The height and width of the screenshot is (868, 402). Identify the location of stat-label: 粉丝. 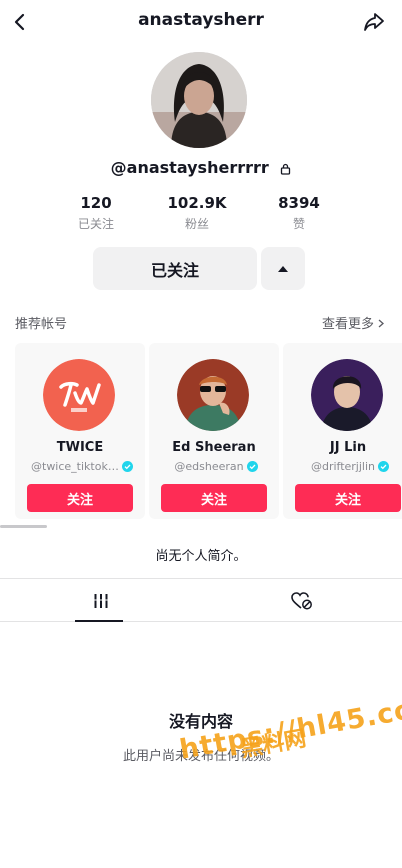
(196, 224).